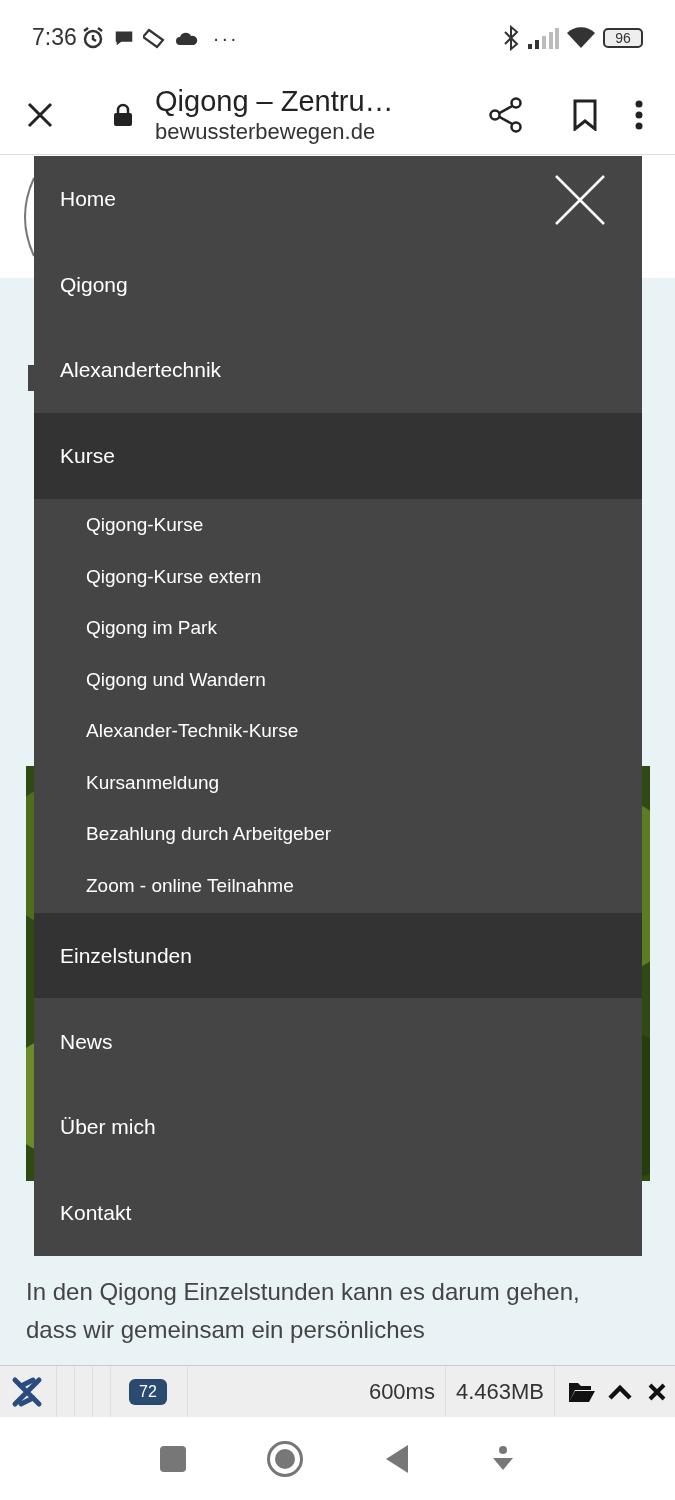 The width and height of the screenshot is (675, 1500). What do you see at coordinates (266, 131) in the screenshot?
I see `page-url: bewussterbewegen.de` at bounding box center [266, 131].